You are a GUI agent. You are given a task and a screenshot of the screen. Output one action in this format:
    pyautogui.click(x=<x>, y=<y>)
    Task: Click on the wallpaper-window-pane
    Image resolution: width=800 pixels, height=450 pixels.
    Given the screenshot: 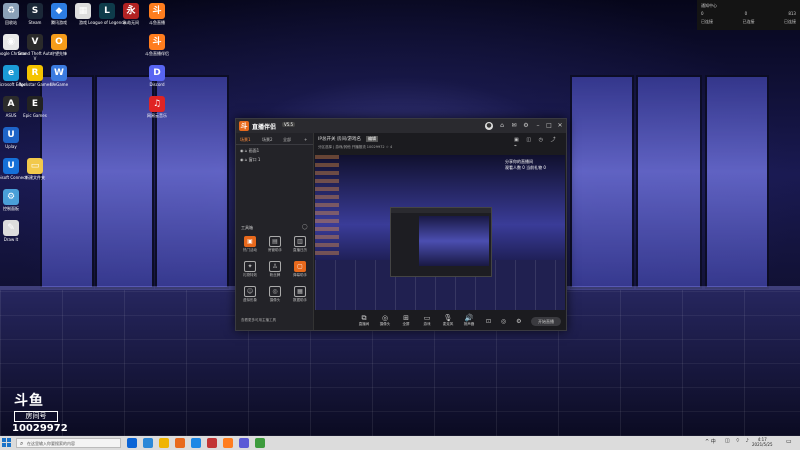 What is the action you would take?
    pyautogui.click(x=669, y=182)
    